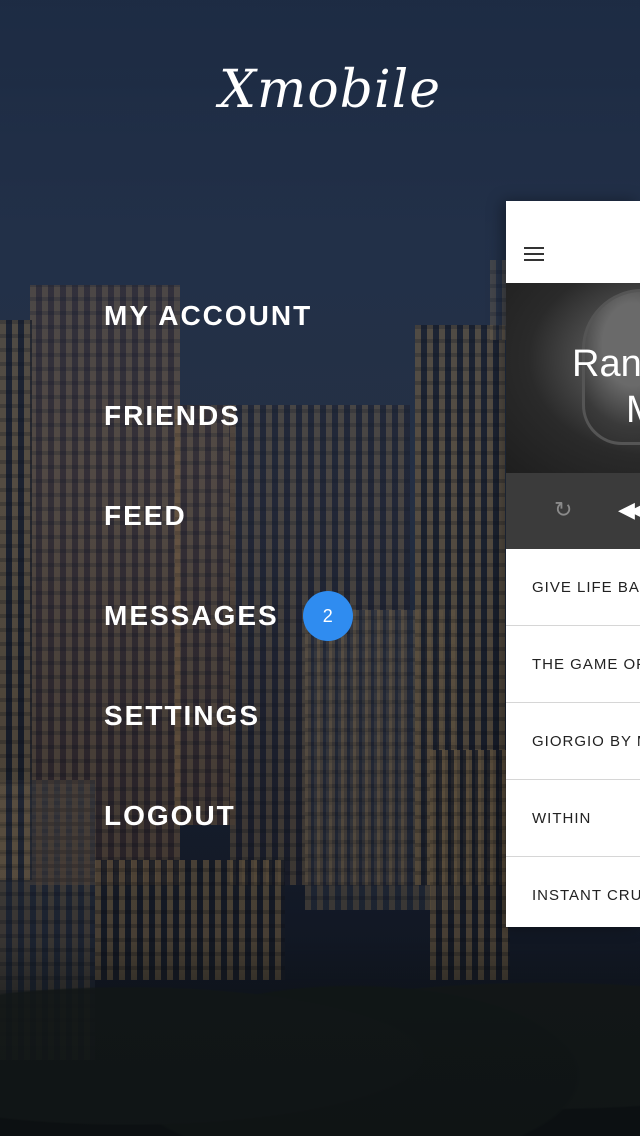  I want to click on menu-item-logout: LOGOUT, so click(228, 816).